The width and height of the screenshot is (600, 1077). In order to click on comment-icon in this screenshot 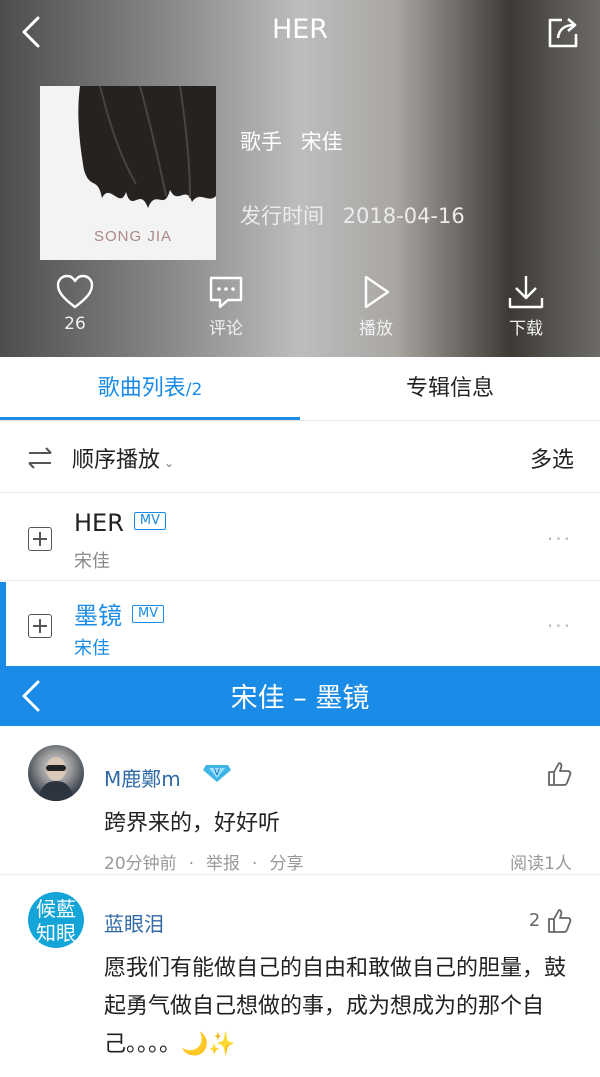, I will do `click(226, 292)`.